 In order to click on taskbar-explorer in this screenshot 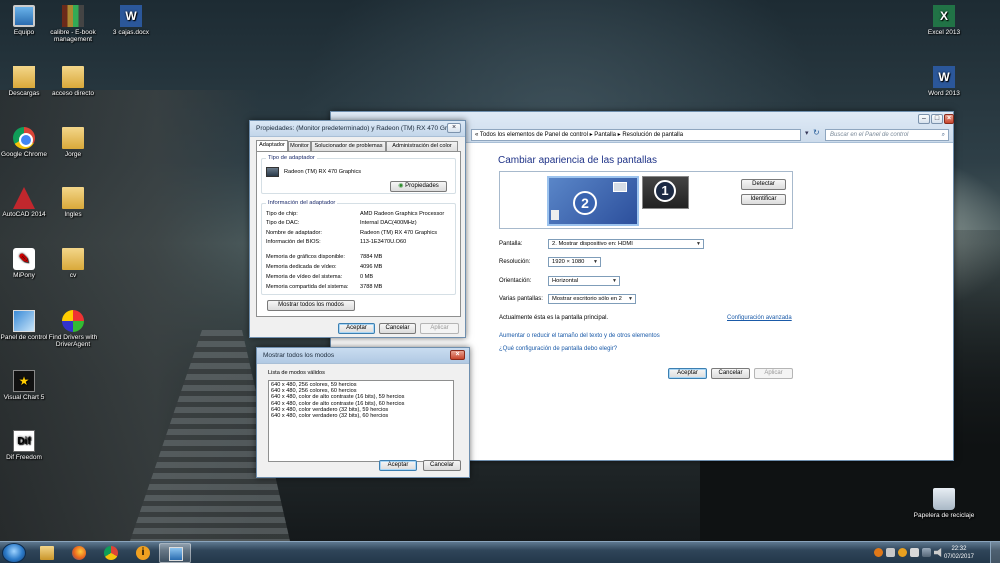, I will do `click(47, 553)`.